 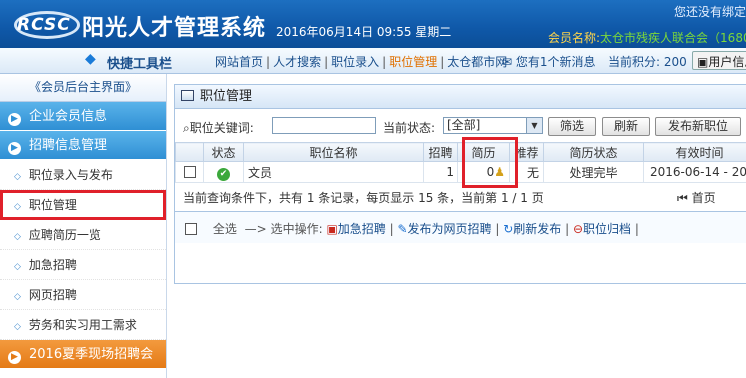 I want to click on resume-status: 处理完毕, so click(x=593, y=172).